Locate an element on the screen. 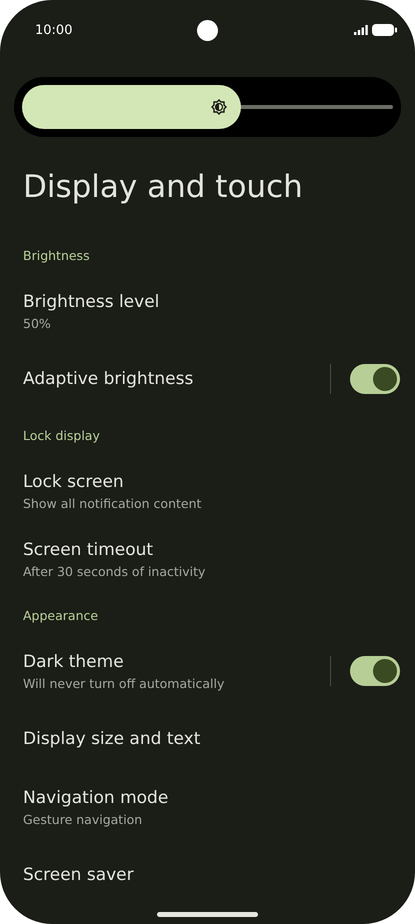 The width and height of the screenshot is (415, 924). setting-title: Screen timeout is located at coordinates (211, 550).